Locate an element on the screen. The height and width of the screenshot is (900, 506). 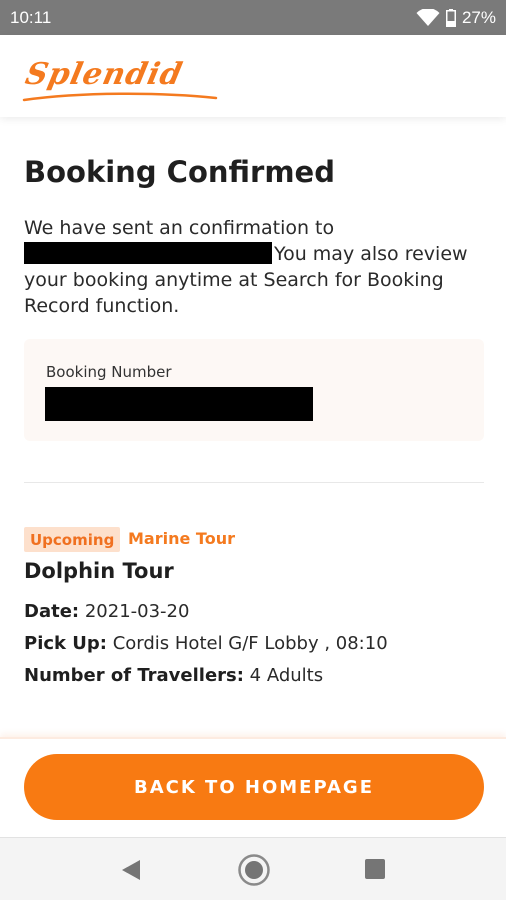
travellers-row: Number of Travellers: 4 Adults is located at coordinates (173, 675).